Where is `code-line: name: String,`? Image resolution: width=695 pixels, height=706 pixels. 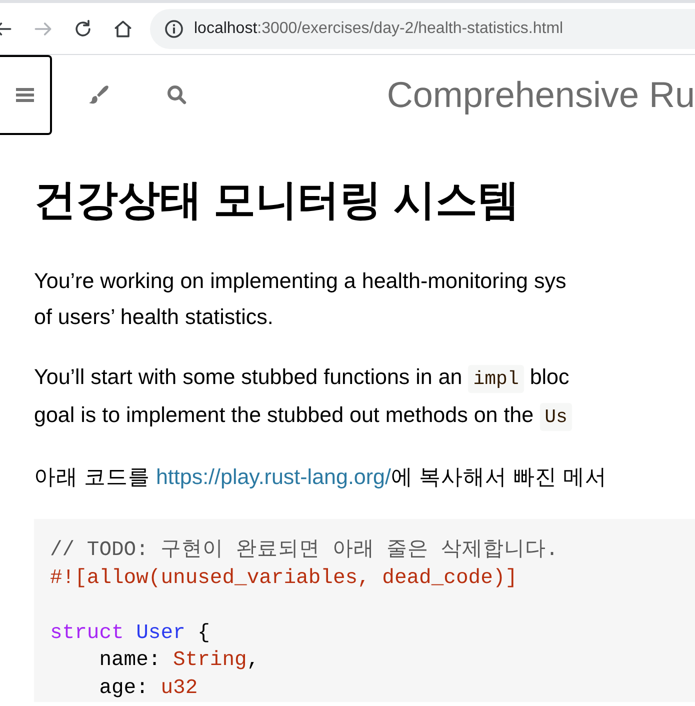
code-line: name: String, is located at coordinates (179, 661).